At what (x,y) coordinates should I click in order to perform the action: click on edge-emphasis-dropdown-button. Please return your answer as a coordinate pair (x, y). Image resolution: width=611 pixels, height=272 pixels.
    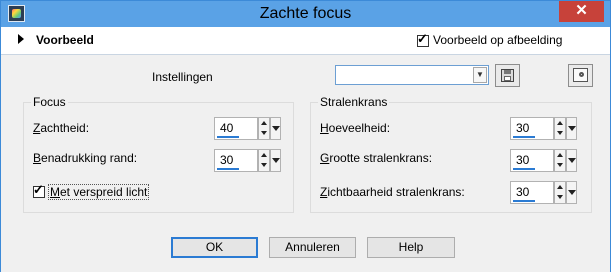
    Looking at the image, I should click on (275, 160).